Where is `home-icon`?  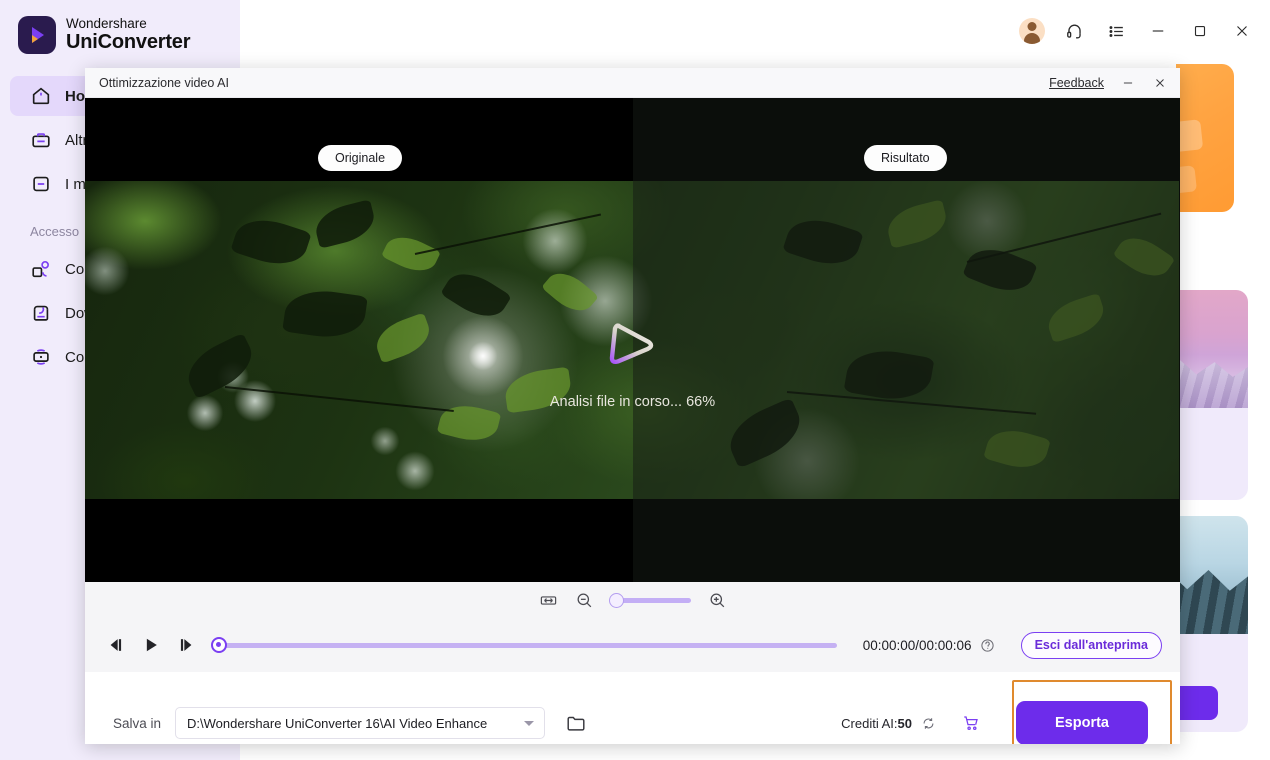 home-icon is located at coordinates (41, 96).